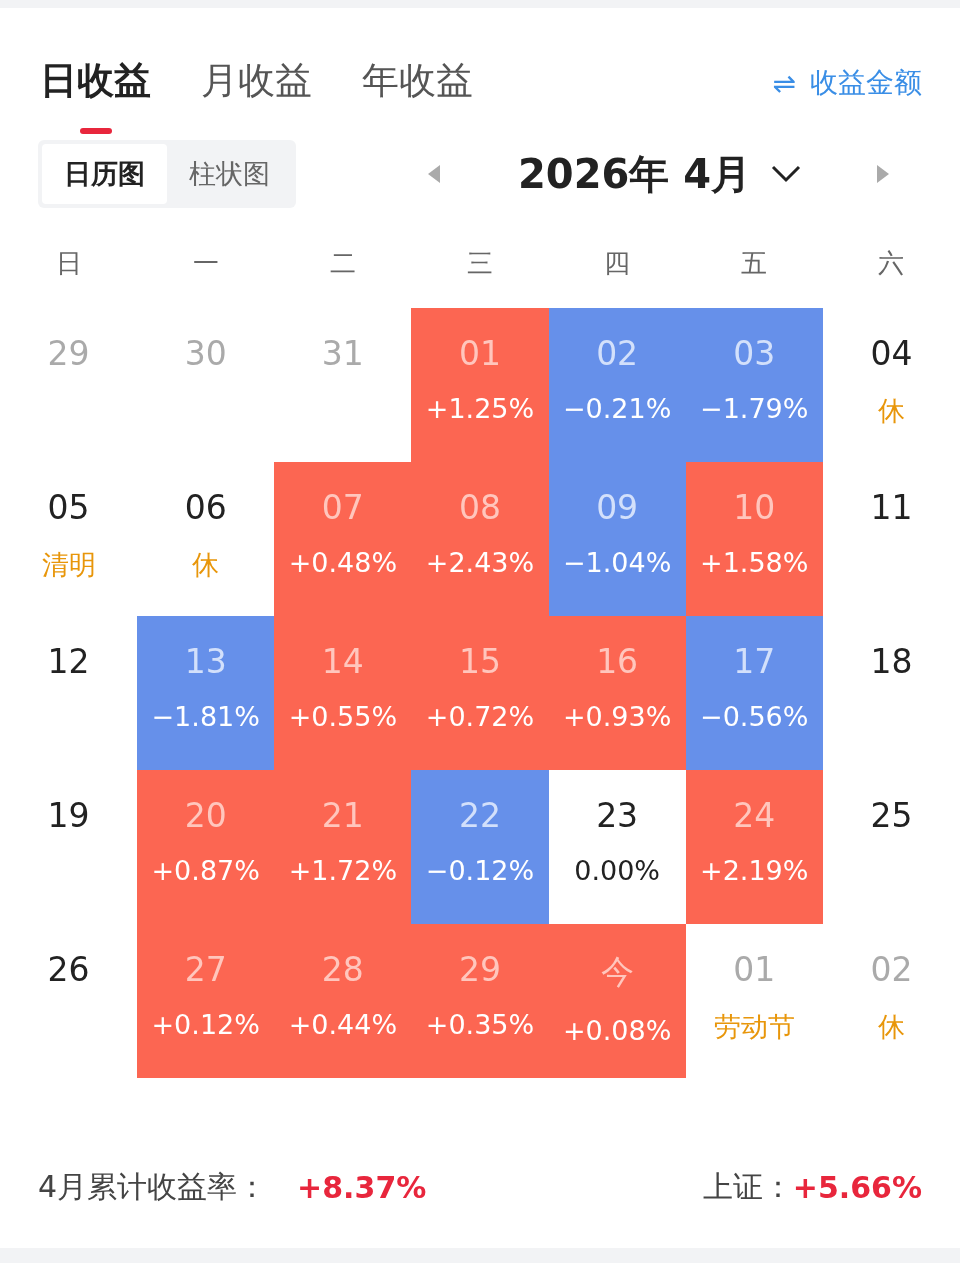 Image resolution: width=960 pixels, height=1263 pixels. What do you see at coordinates (256, 81) in the screenshot?
I see `tab: 月收益` at bounding box center [256, 81].